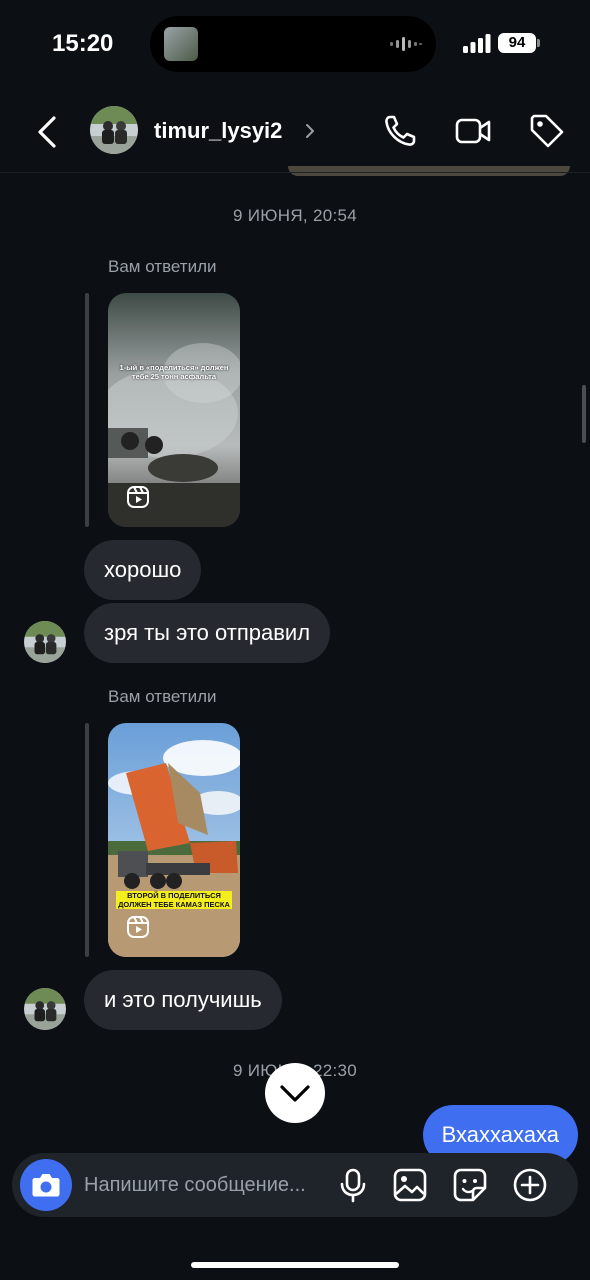 The width and height of the screenshot is (590, 1280). I want to click on message-bubble: хорошо, so click(143, 570).